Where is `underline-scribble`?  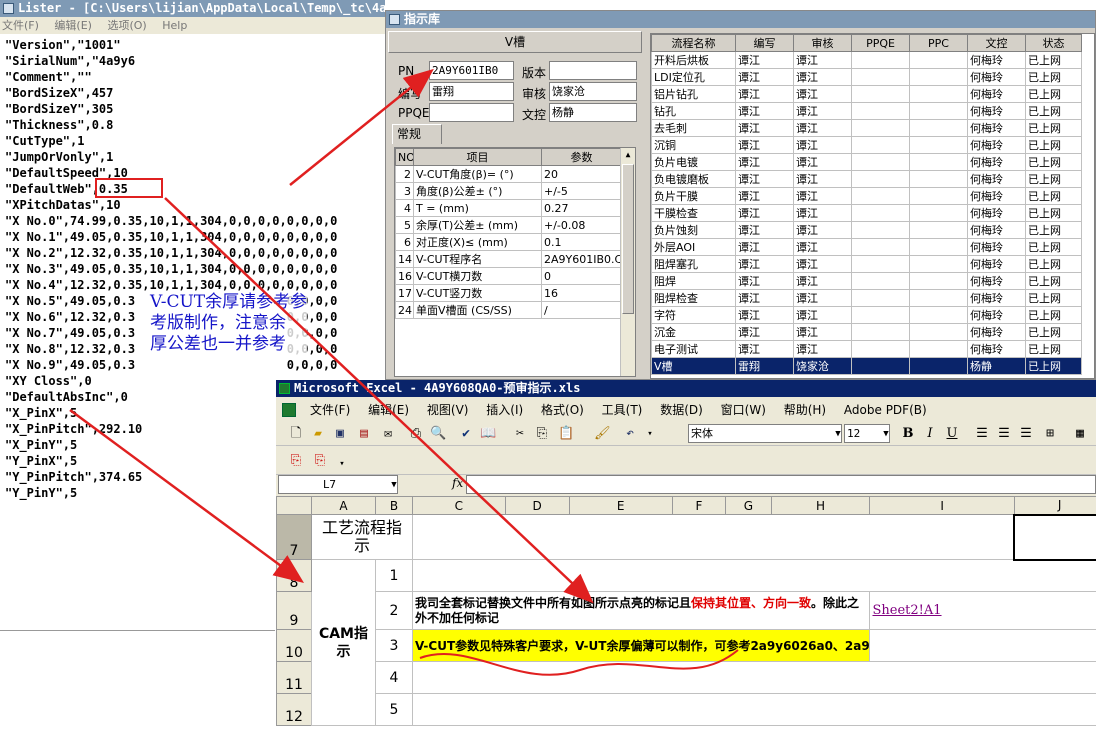
underline-scribble is located at coordinates (579, 662).